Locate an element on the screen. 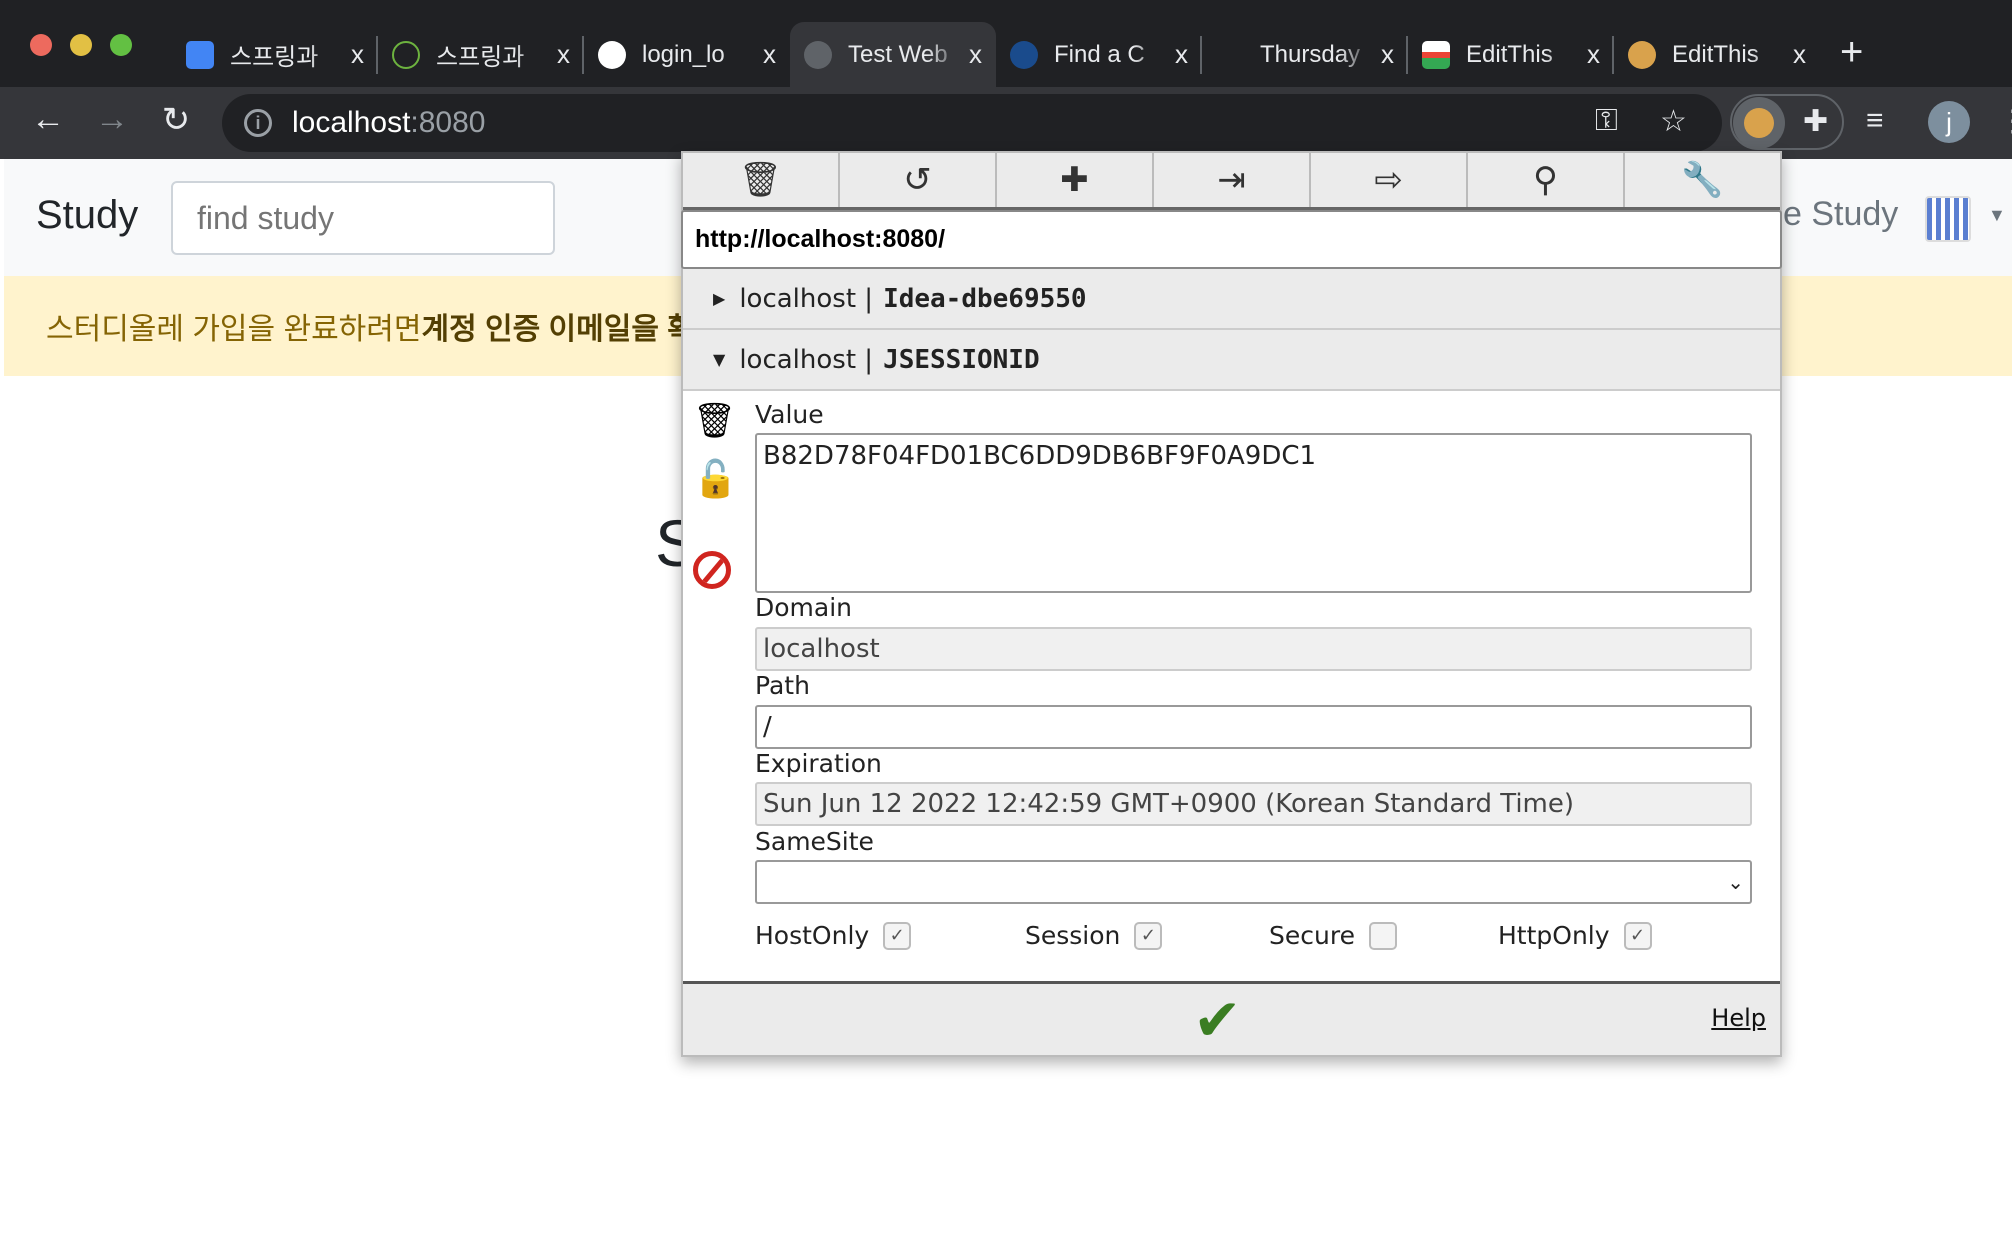 The width and height of the screenshot is (2012, 1238). bookmark-star-icon: ☆ is located at coordinates (1673, 121).